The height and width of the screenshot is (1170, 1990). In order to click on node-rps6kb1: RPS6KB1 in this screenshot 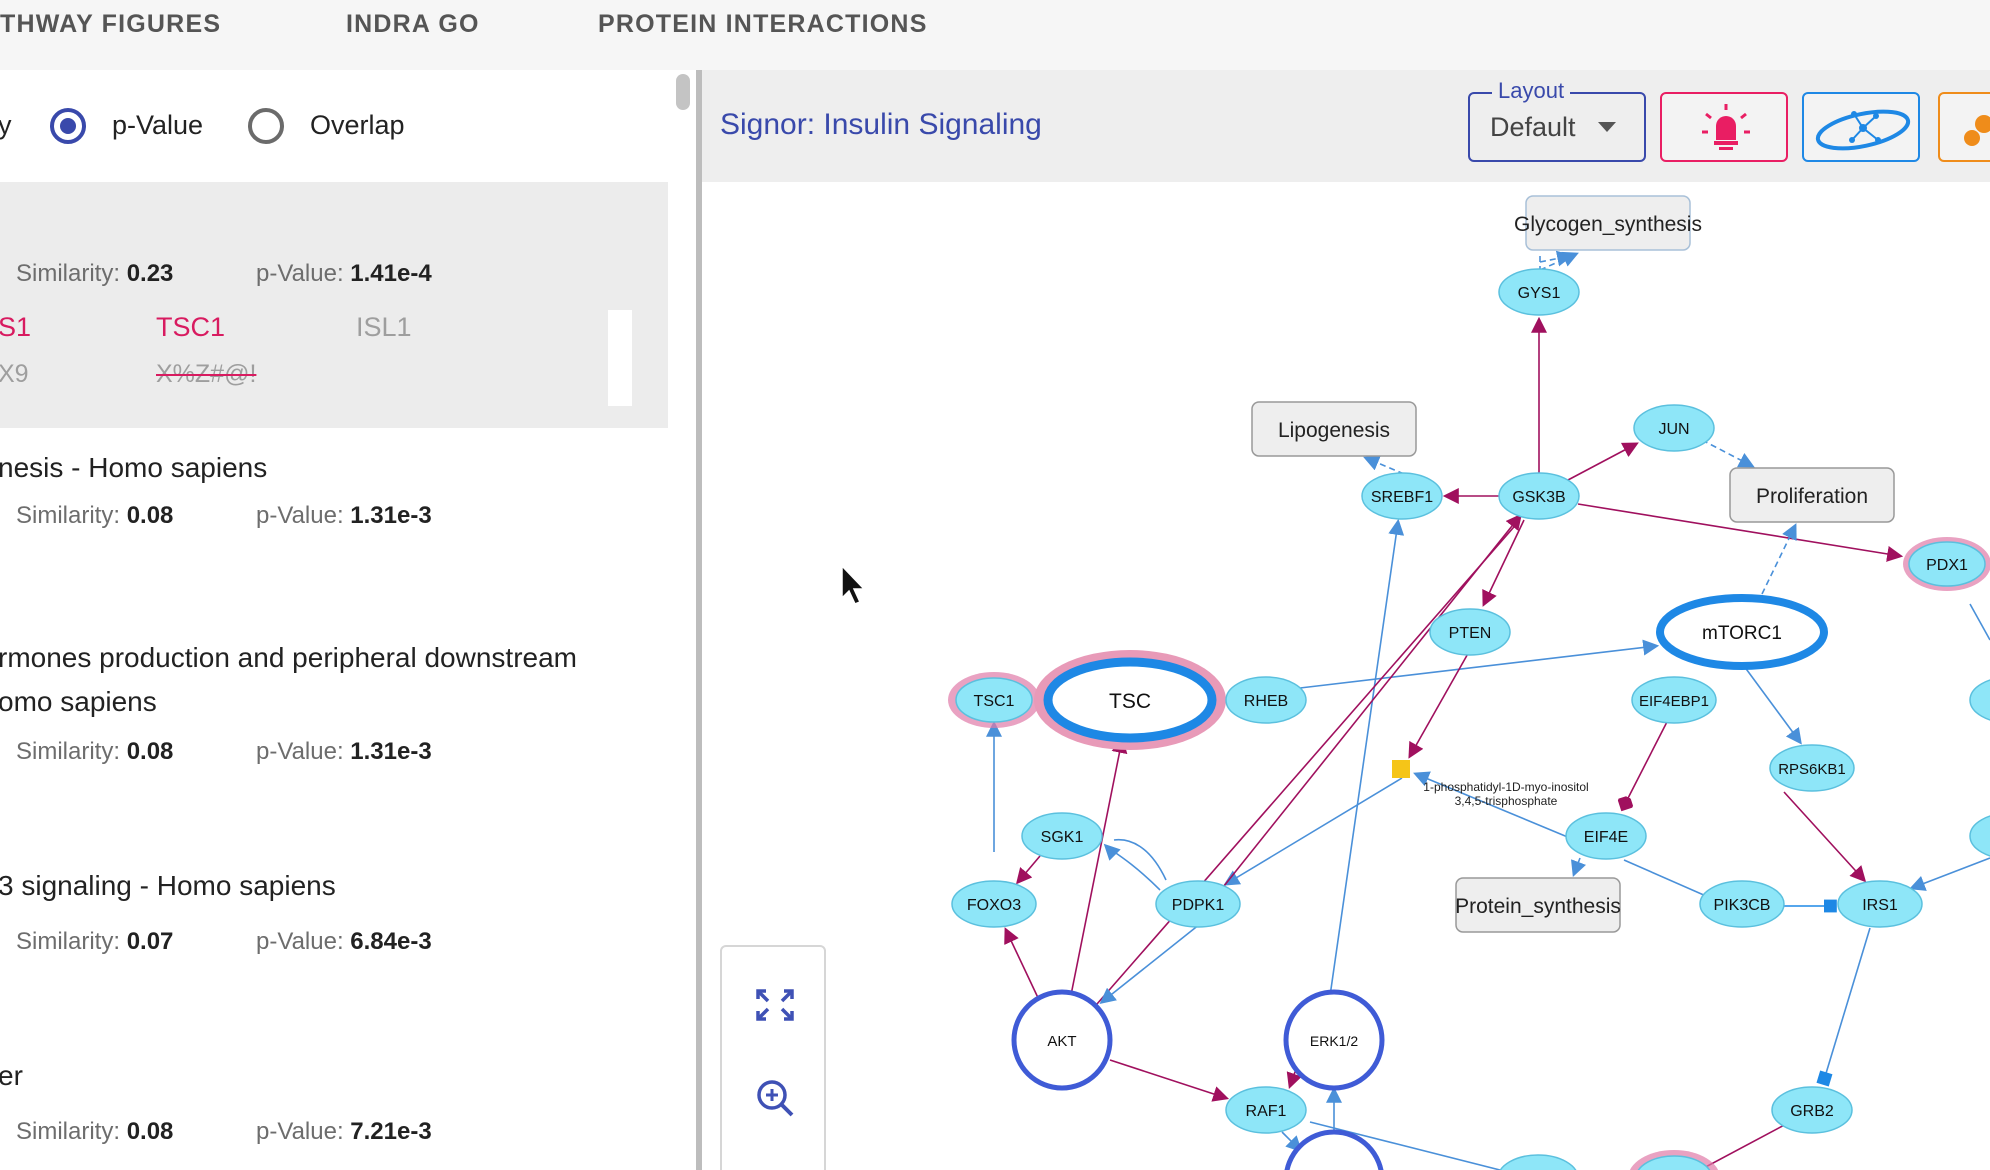, I will do `click(1812, 768)`.